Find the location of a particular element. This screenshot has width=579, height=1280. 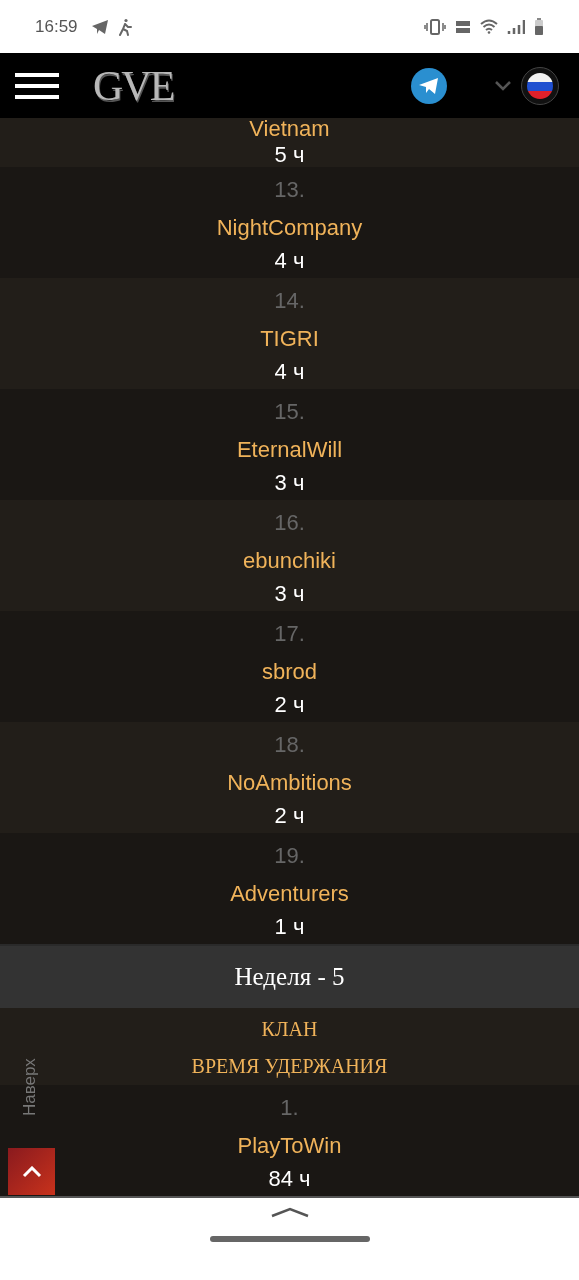

column-header: КЛАН is located at coordinates (289, 1029).